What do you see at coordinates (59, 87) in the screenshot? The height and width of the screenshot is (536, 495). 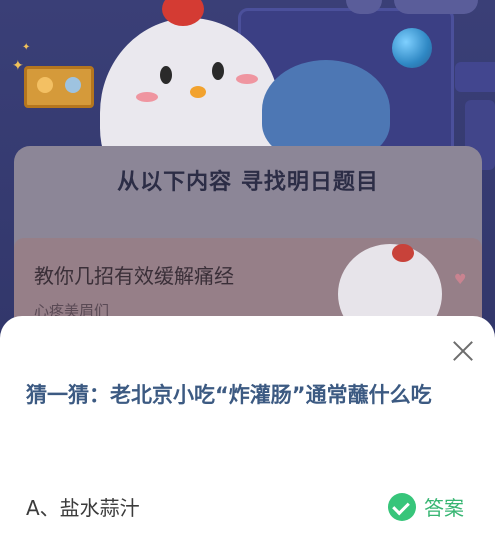 I see `picture-frame-icon` at bounding box center [59, 87].